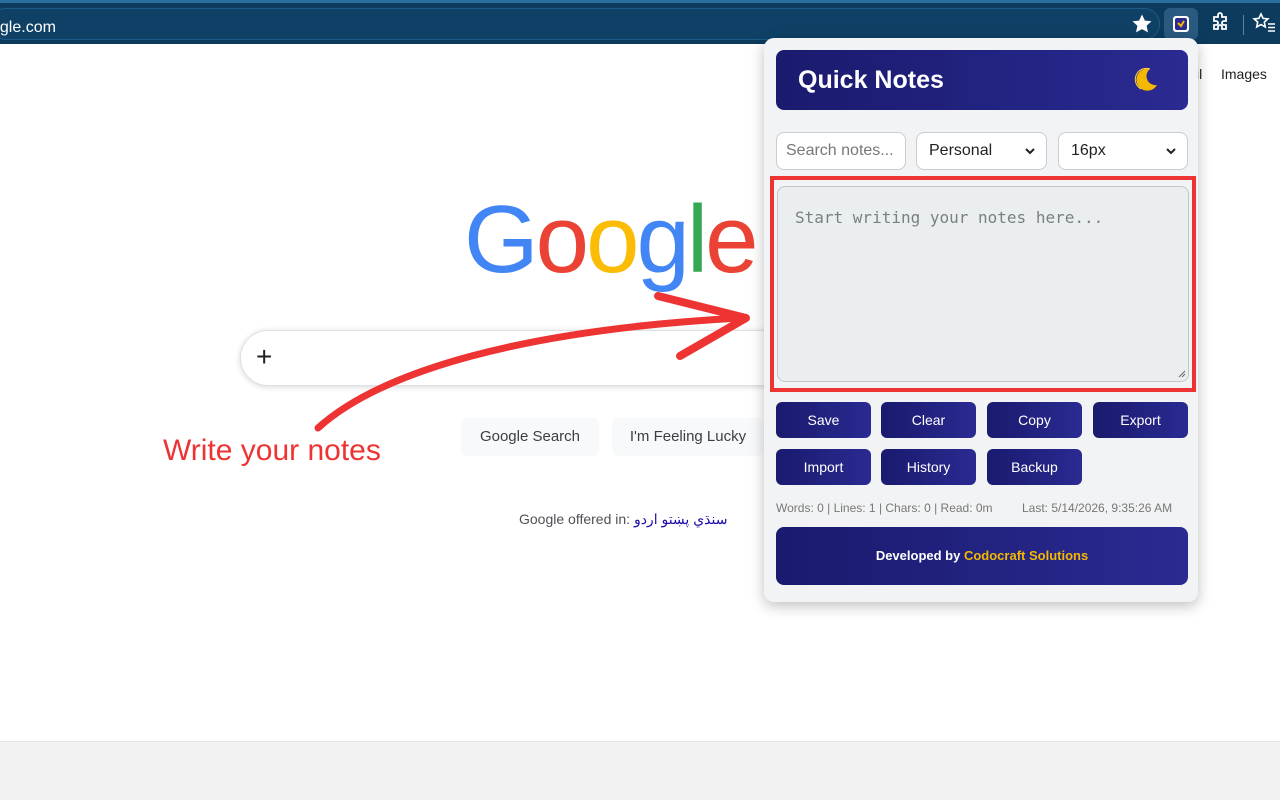  I want to click on moon-icon, so click(1146, 80).